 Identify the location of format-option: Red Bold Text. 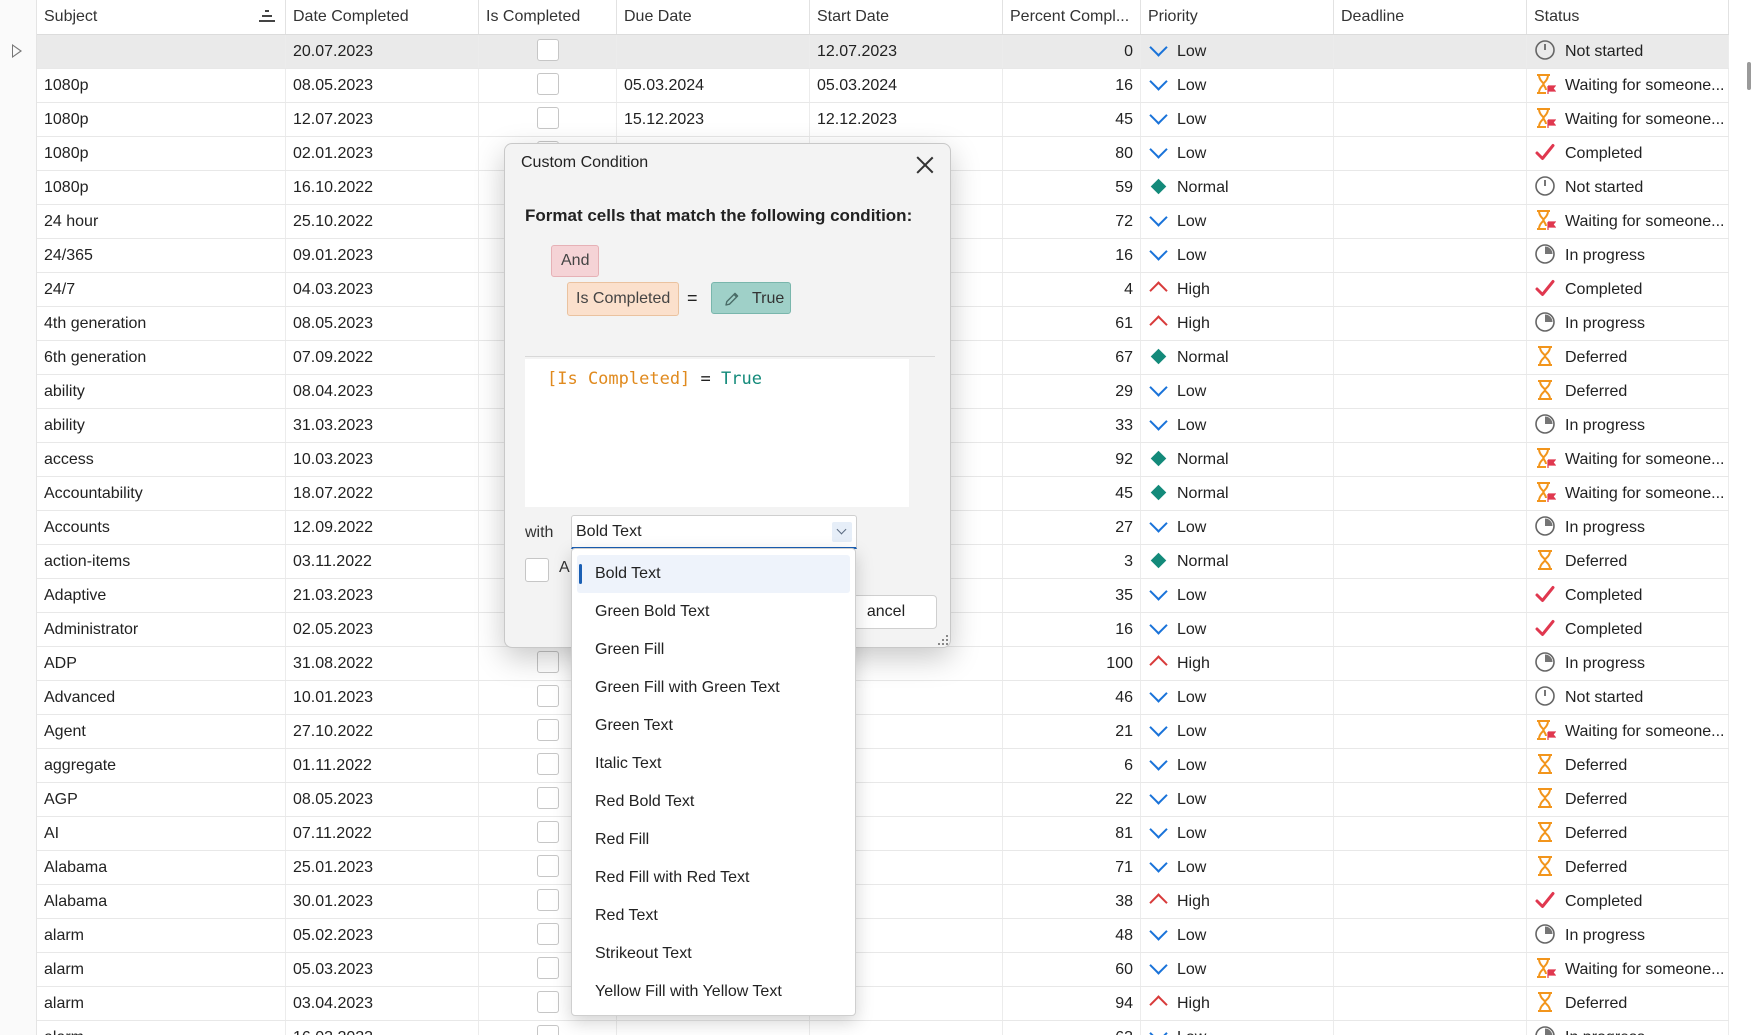
(713, 802).